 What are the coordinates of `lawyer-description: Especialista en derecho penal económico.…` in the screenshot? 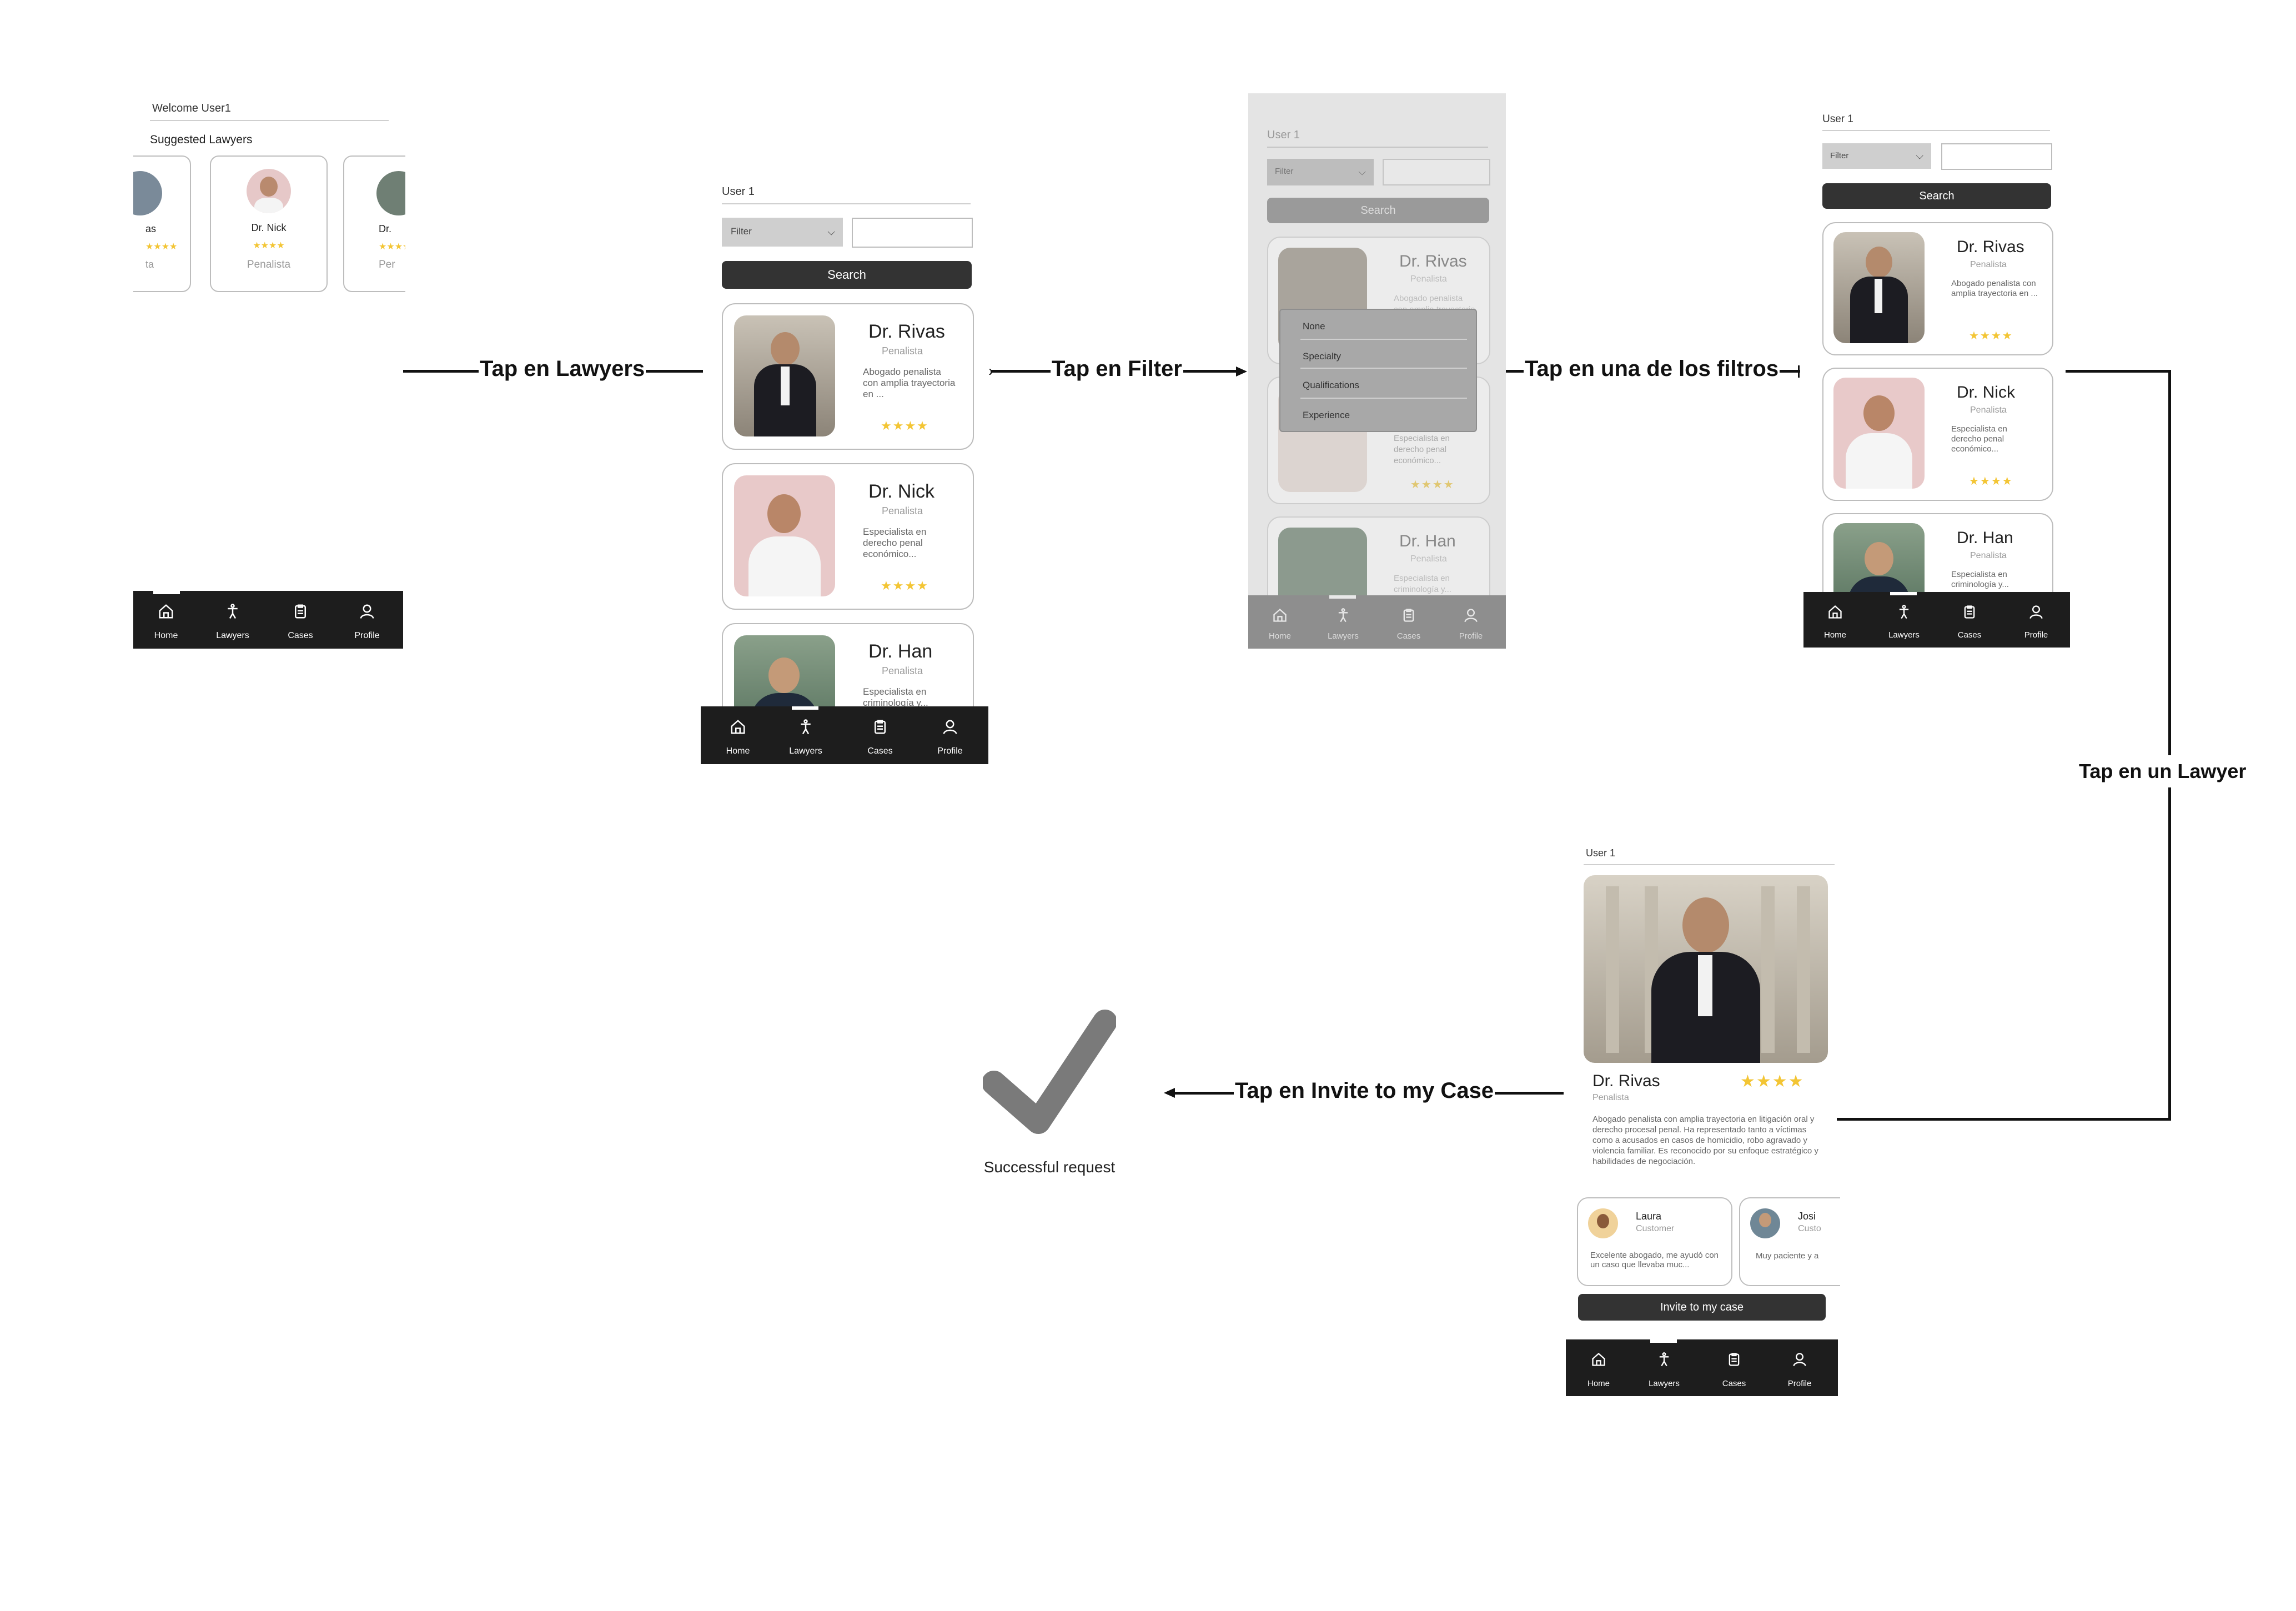 It's located at (895, 542).